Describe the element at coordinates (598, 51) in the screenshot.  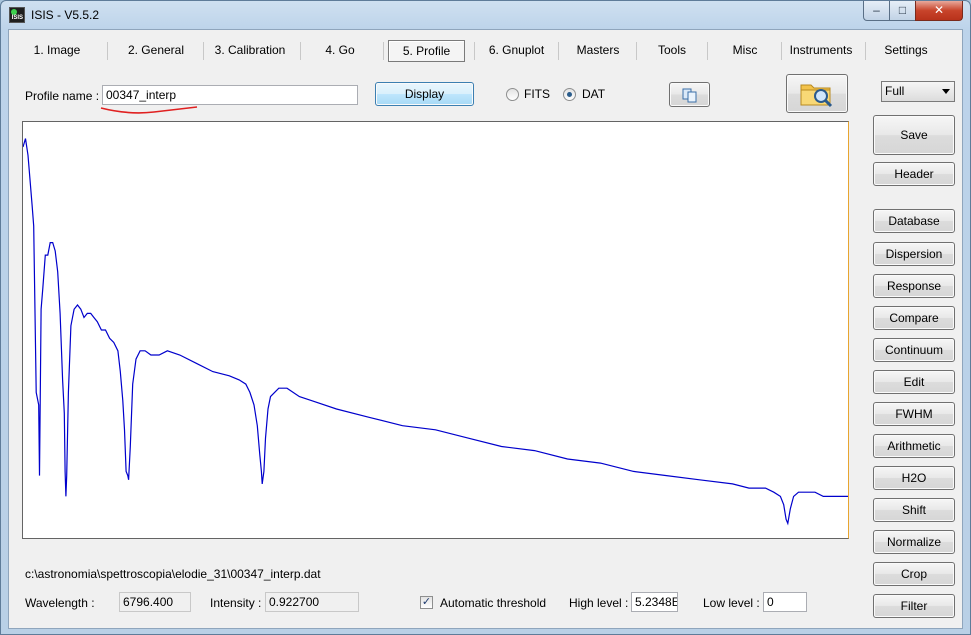
I see `tab-masters: Masters` at that location.